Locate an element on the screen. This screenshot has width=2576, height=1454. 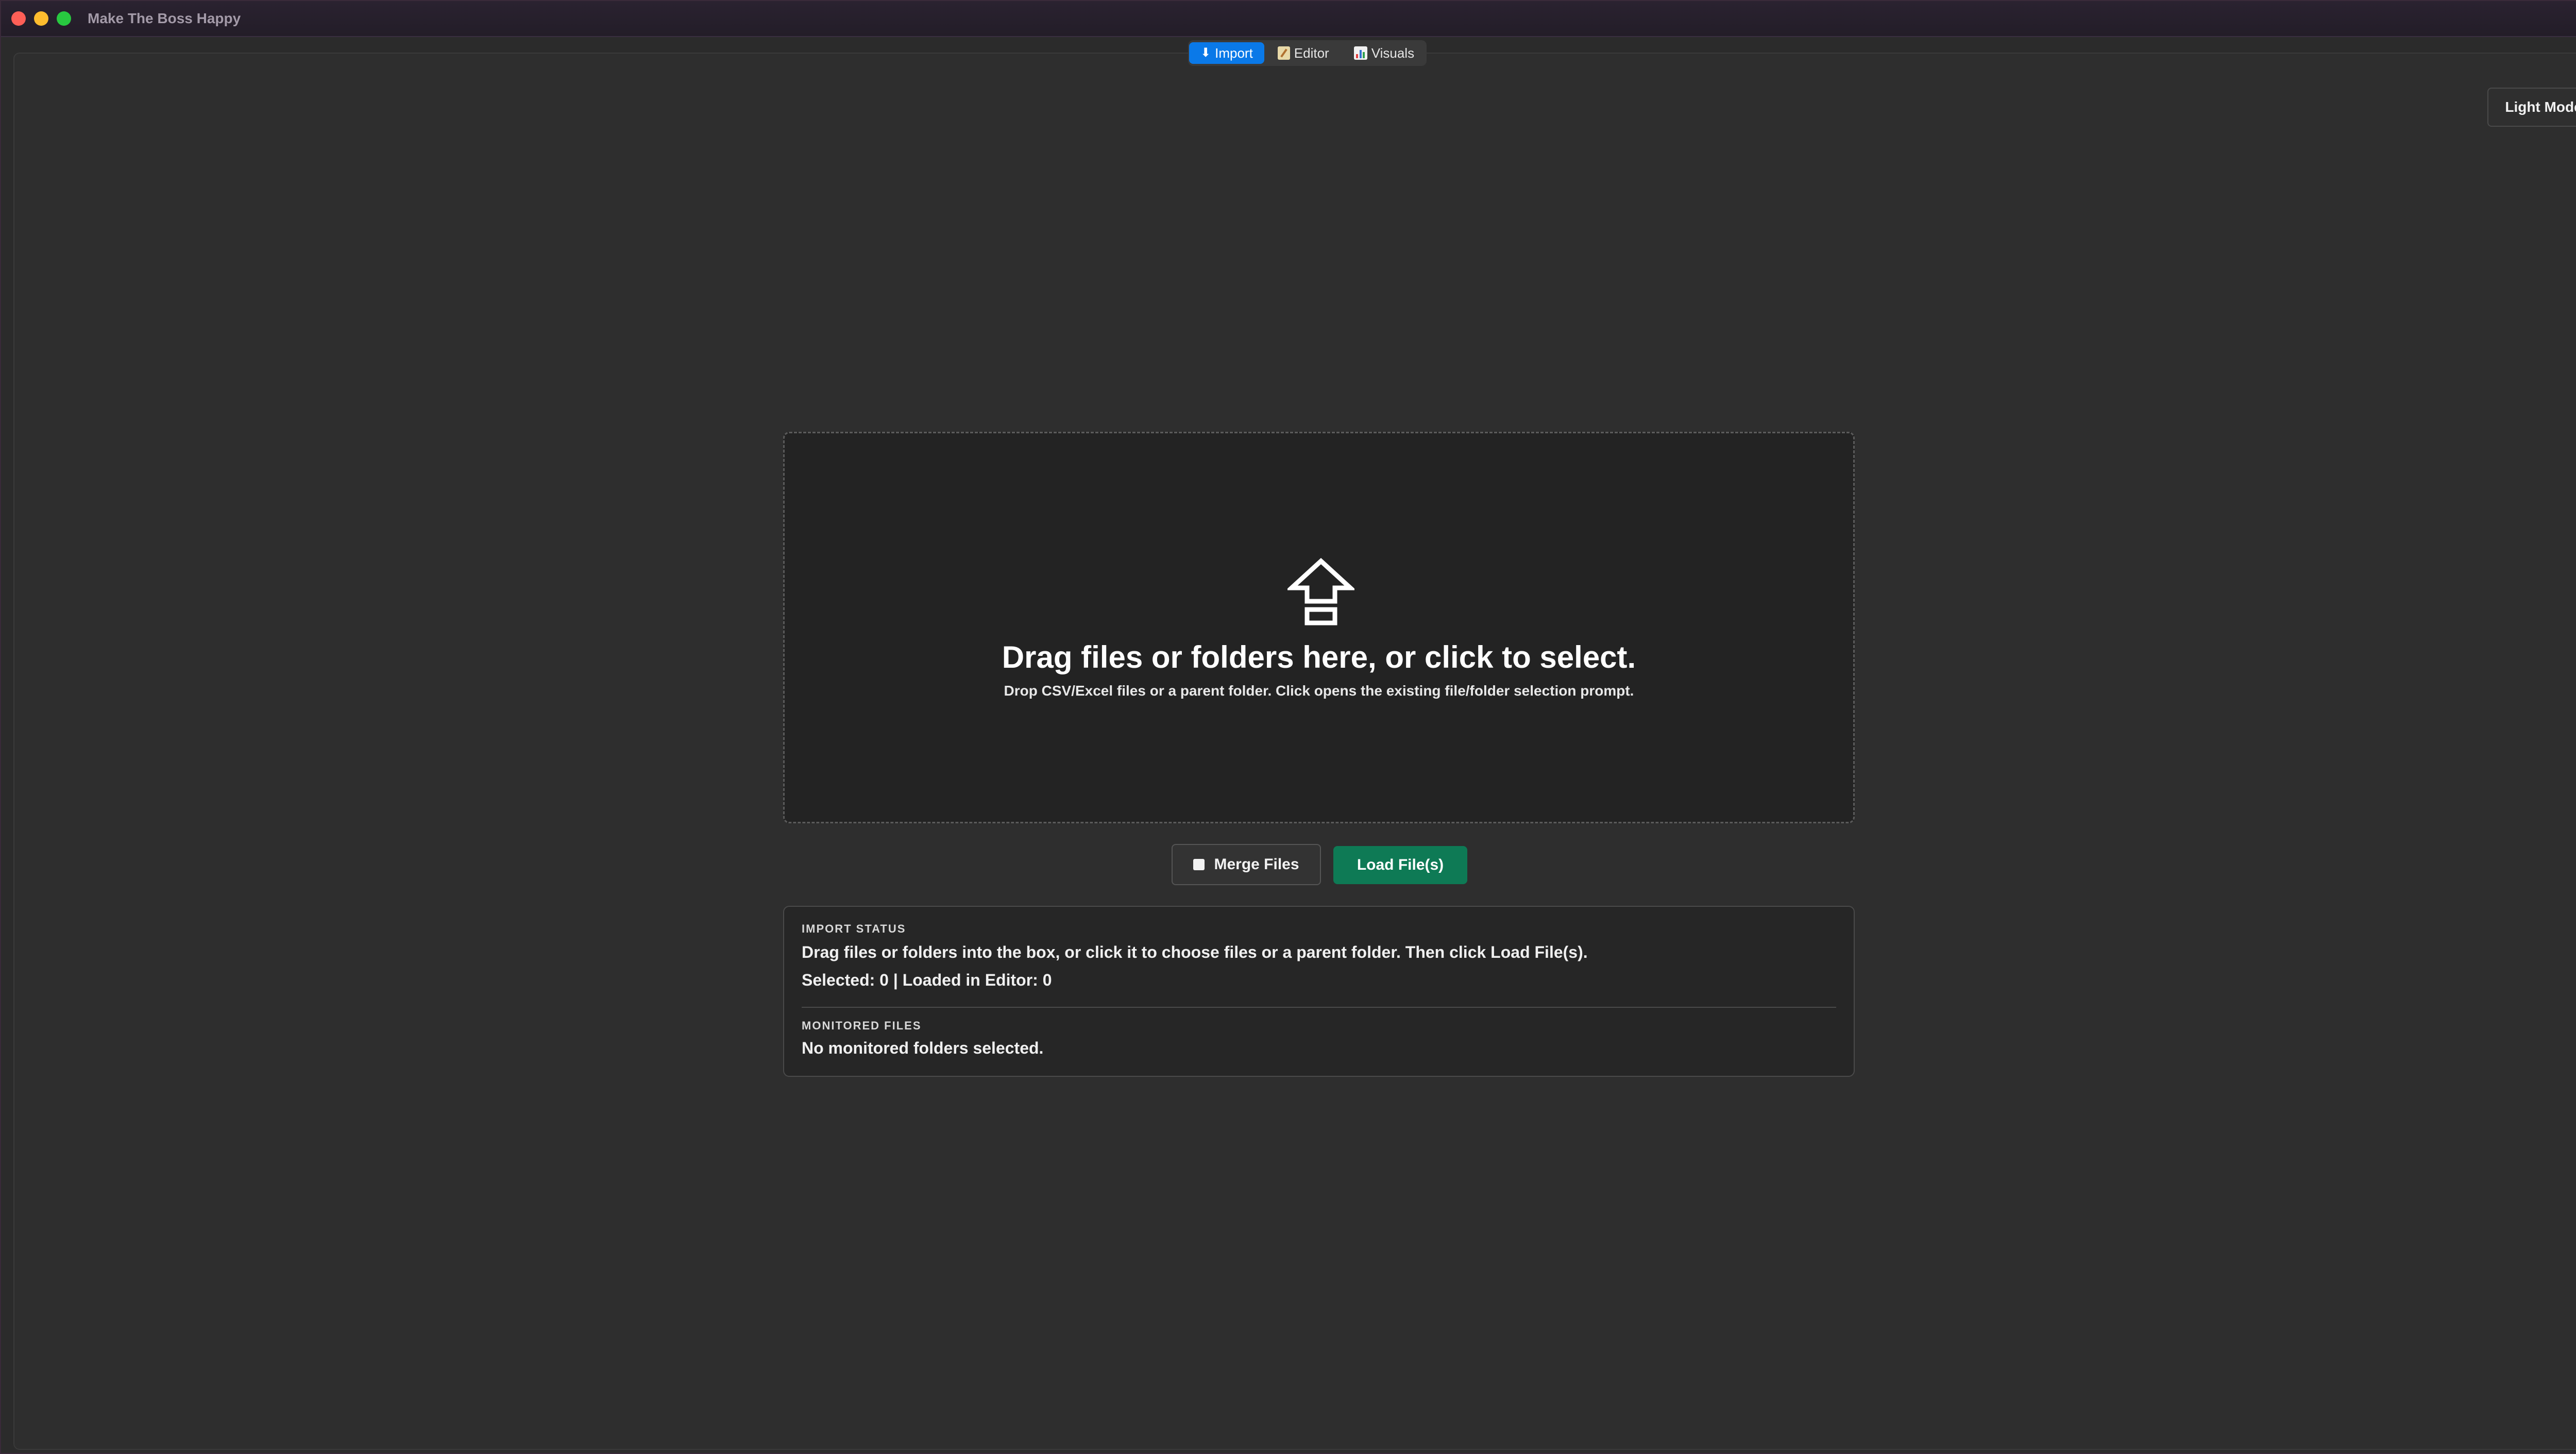
tab-import: ⬇ Import is located at coordinates (1226, 53).